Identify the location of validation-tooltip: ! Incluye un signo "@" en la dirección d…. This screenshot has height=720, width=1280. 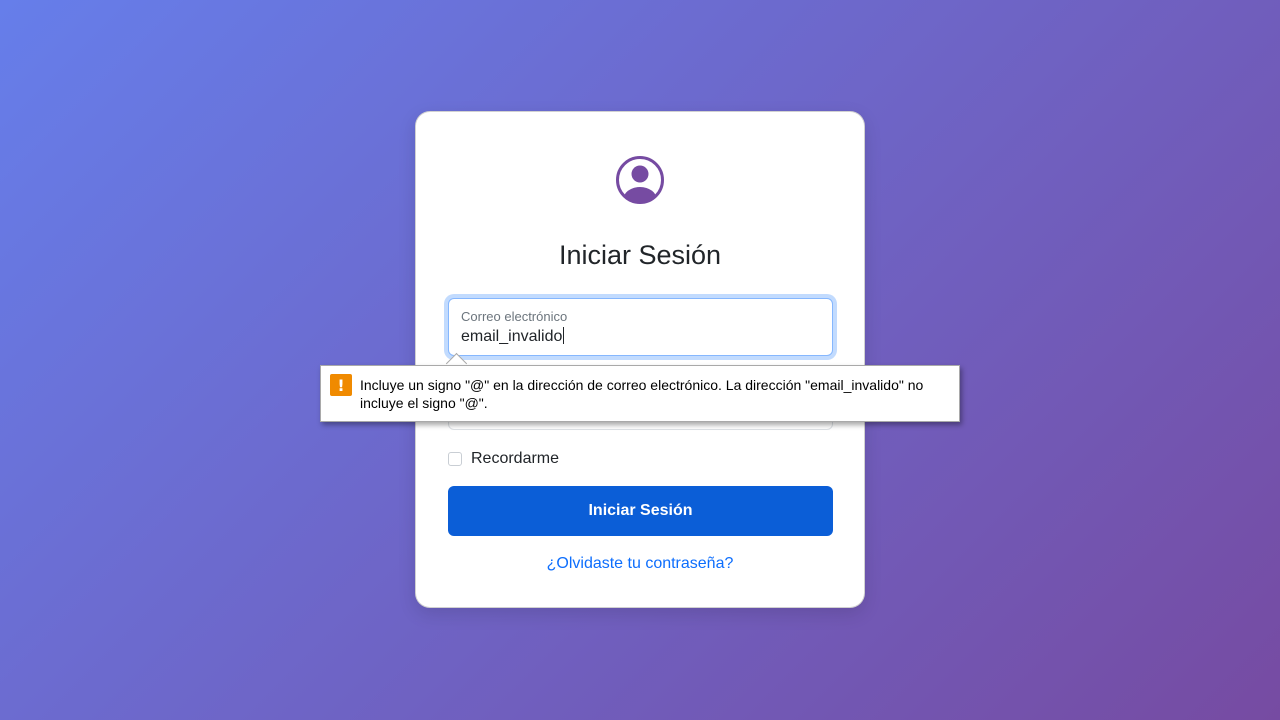
(640, 393).